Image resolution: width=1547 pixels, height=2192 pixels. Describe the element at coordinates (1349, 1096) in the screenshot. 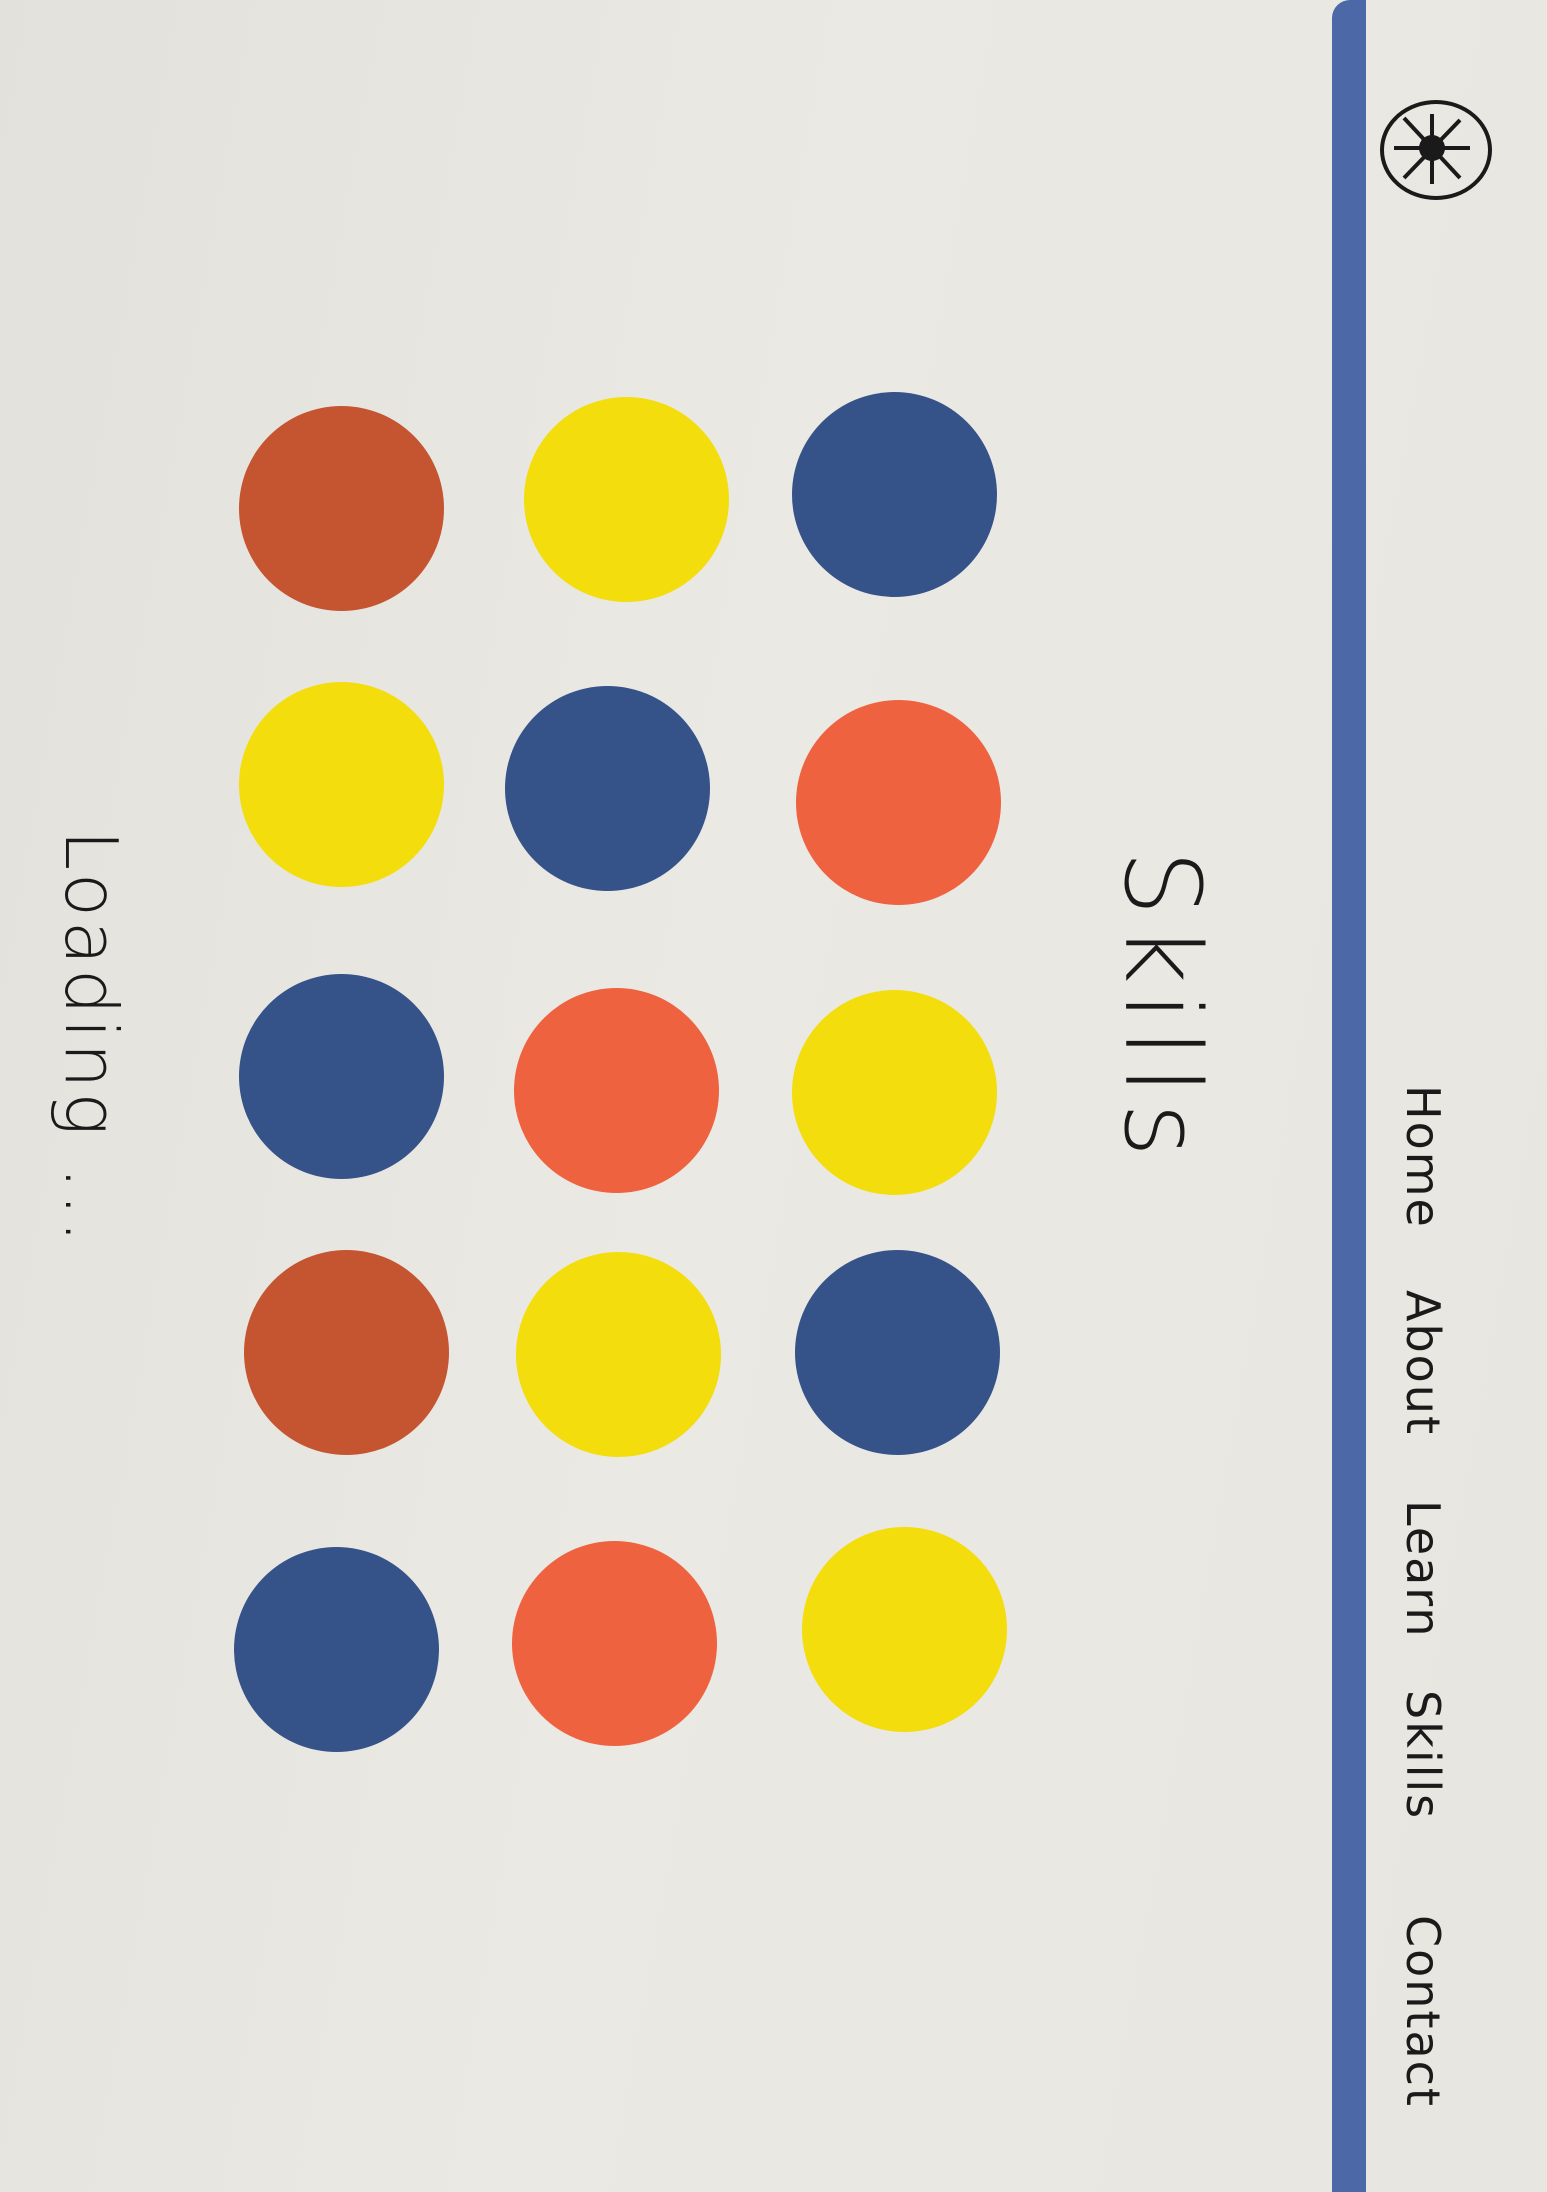

I see `nav-divider` at that location.